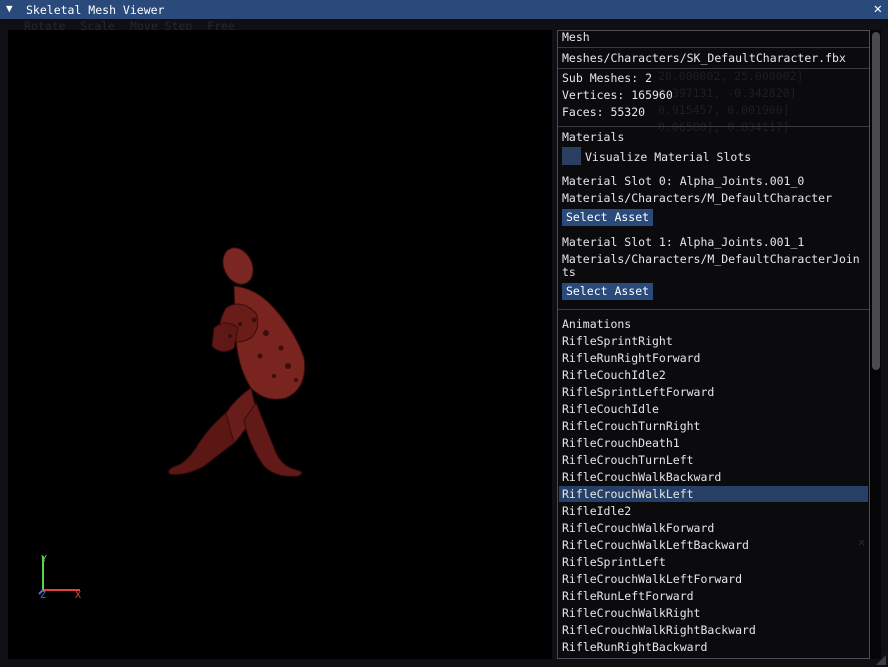  Describe the element at coordinates (713, 460) in the screenshot. I see `animation-list-item: RifleCrouchTurnLeft` at that location.